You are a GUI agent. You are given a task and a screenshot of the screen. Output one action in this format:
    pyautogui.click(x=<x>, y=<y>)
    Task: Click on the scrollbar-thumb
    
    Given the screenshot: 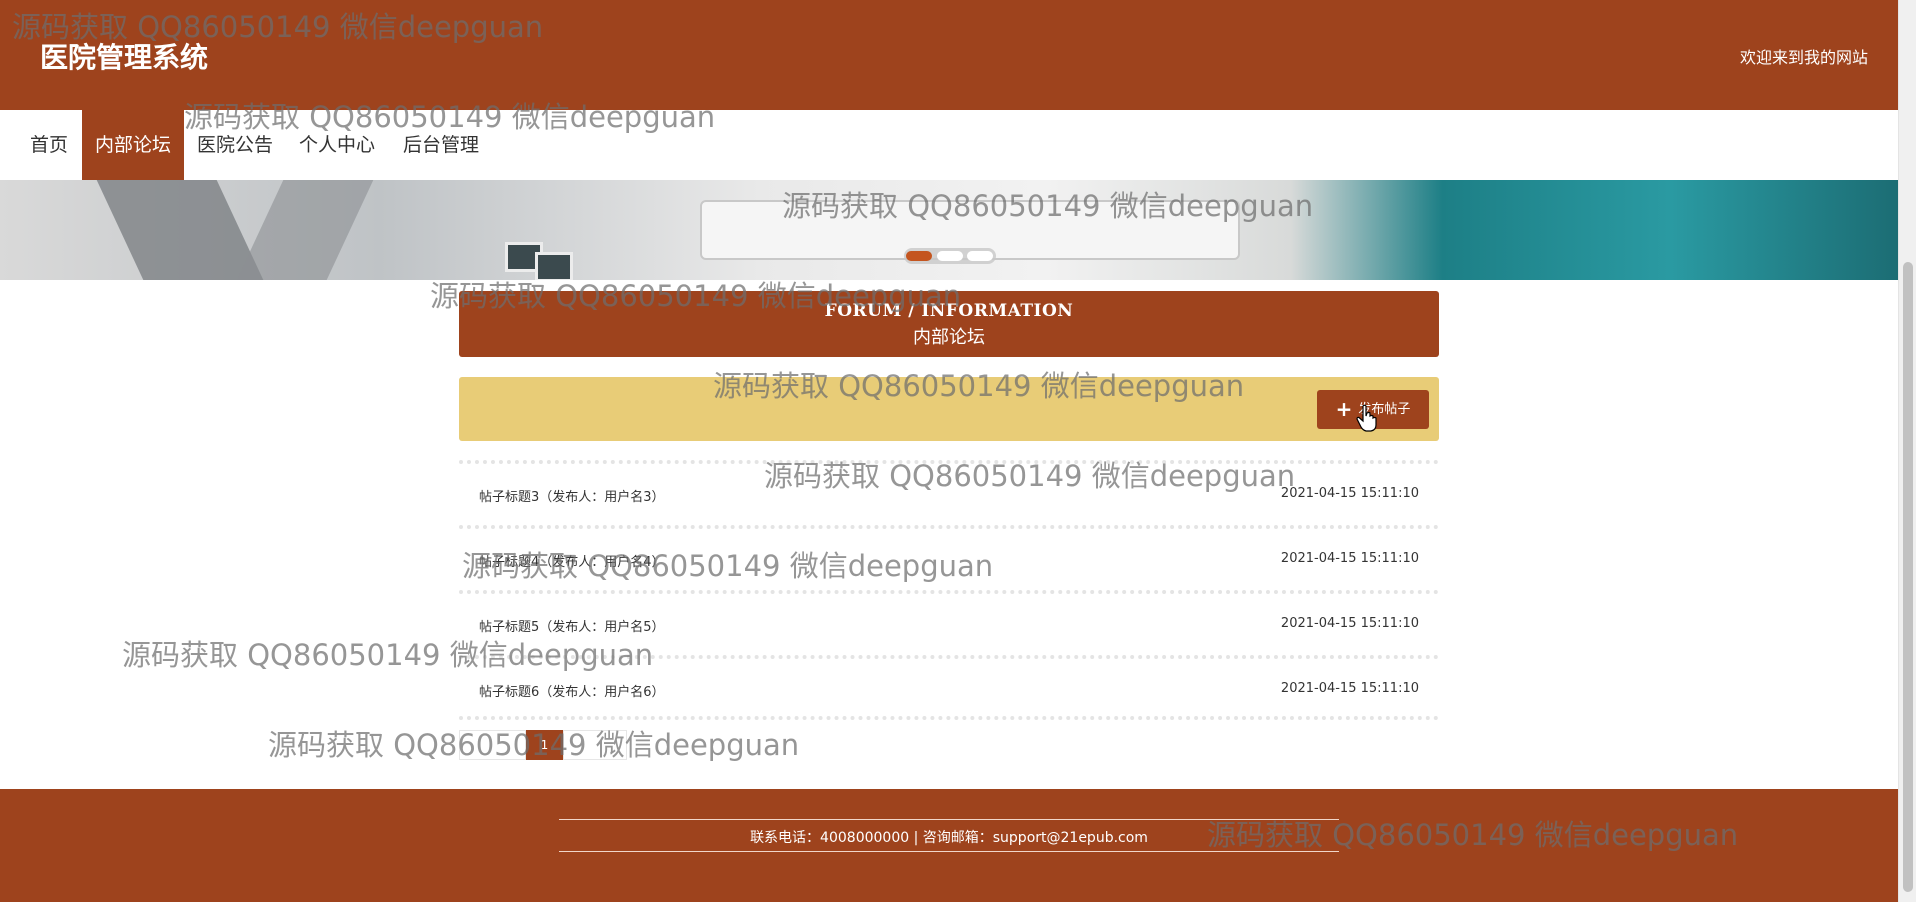 What is the action you would take?
    pyautogui.click(x=1908, y=577)
    